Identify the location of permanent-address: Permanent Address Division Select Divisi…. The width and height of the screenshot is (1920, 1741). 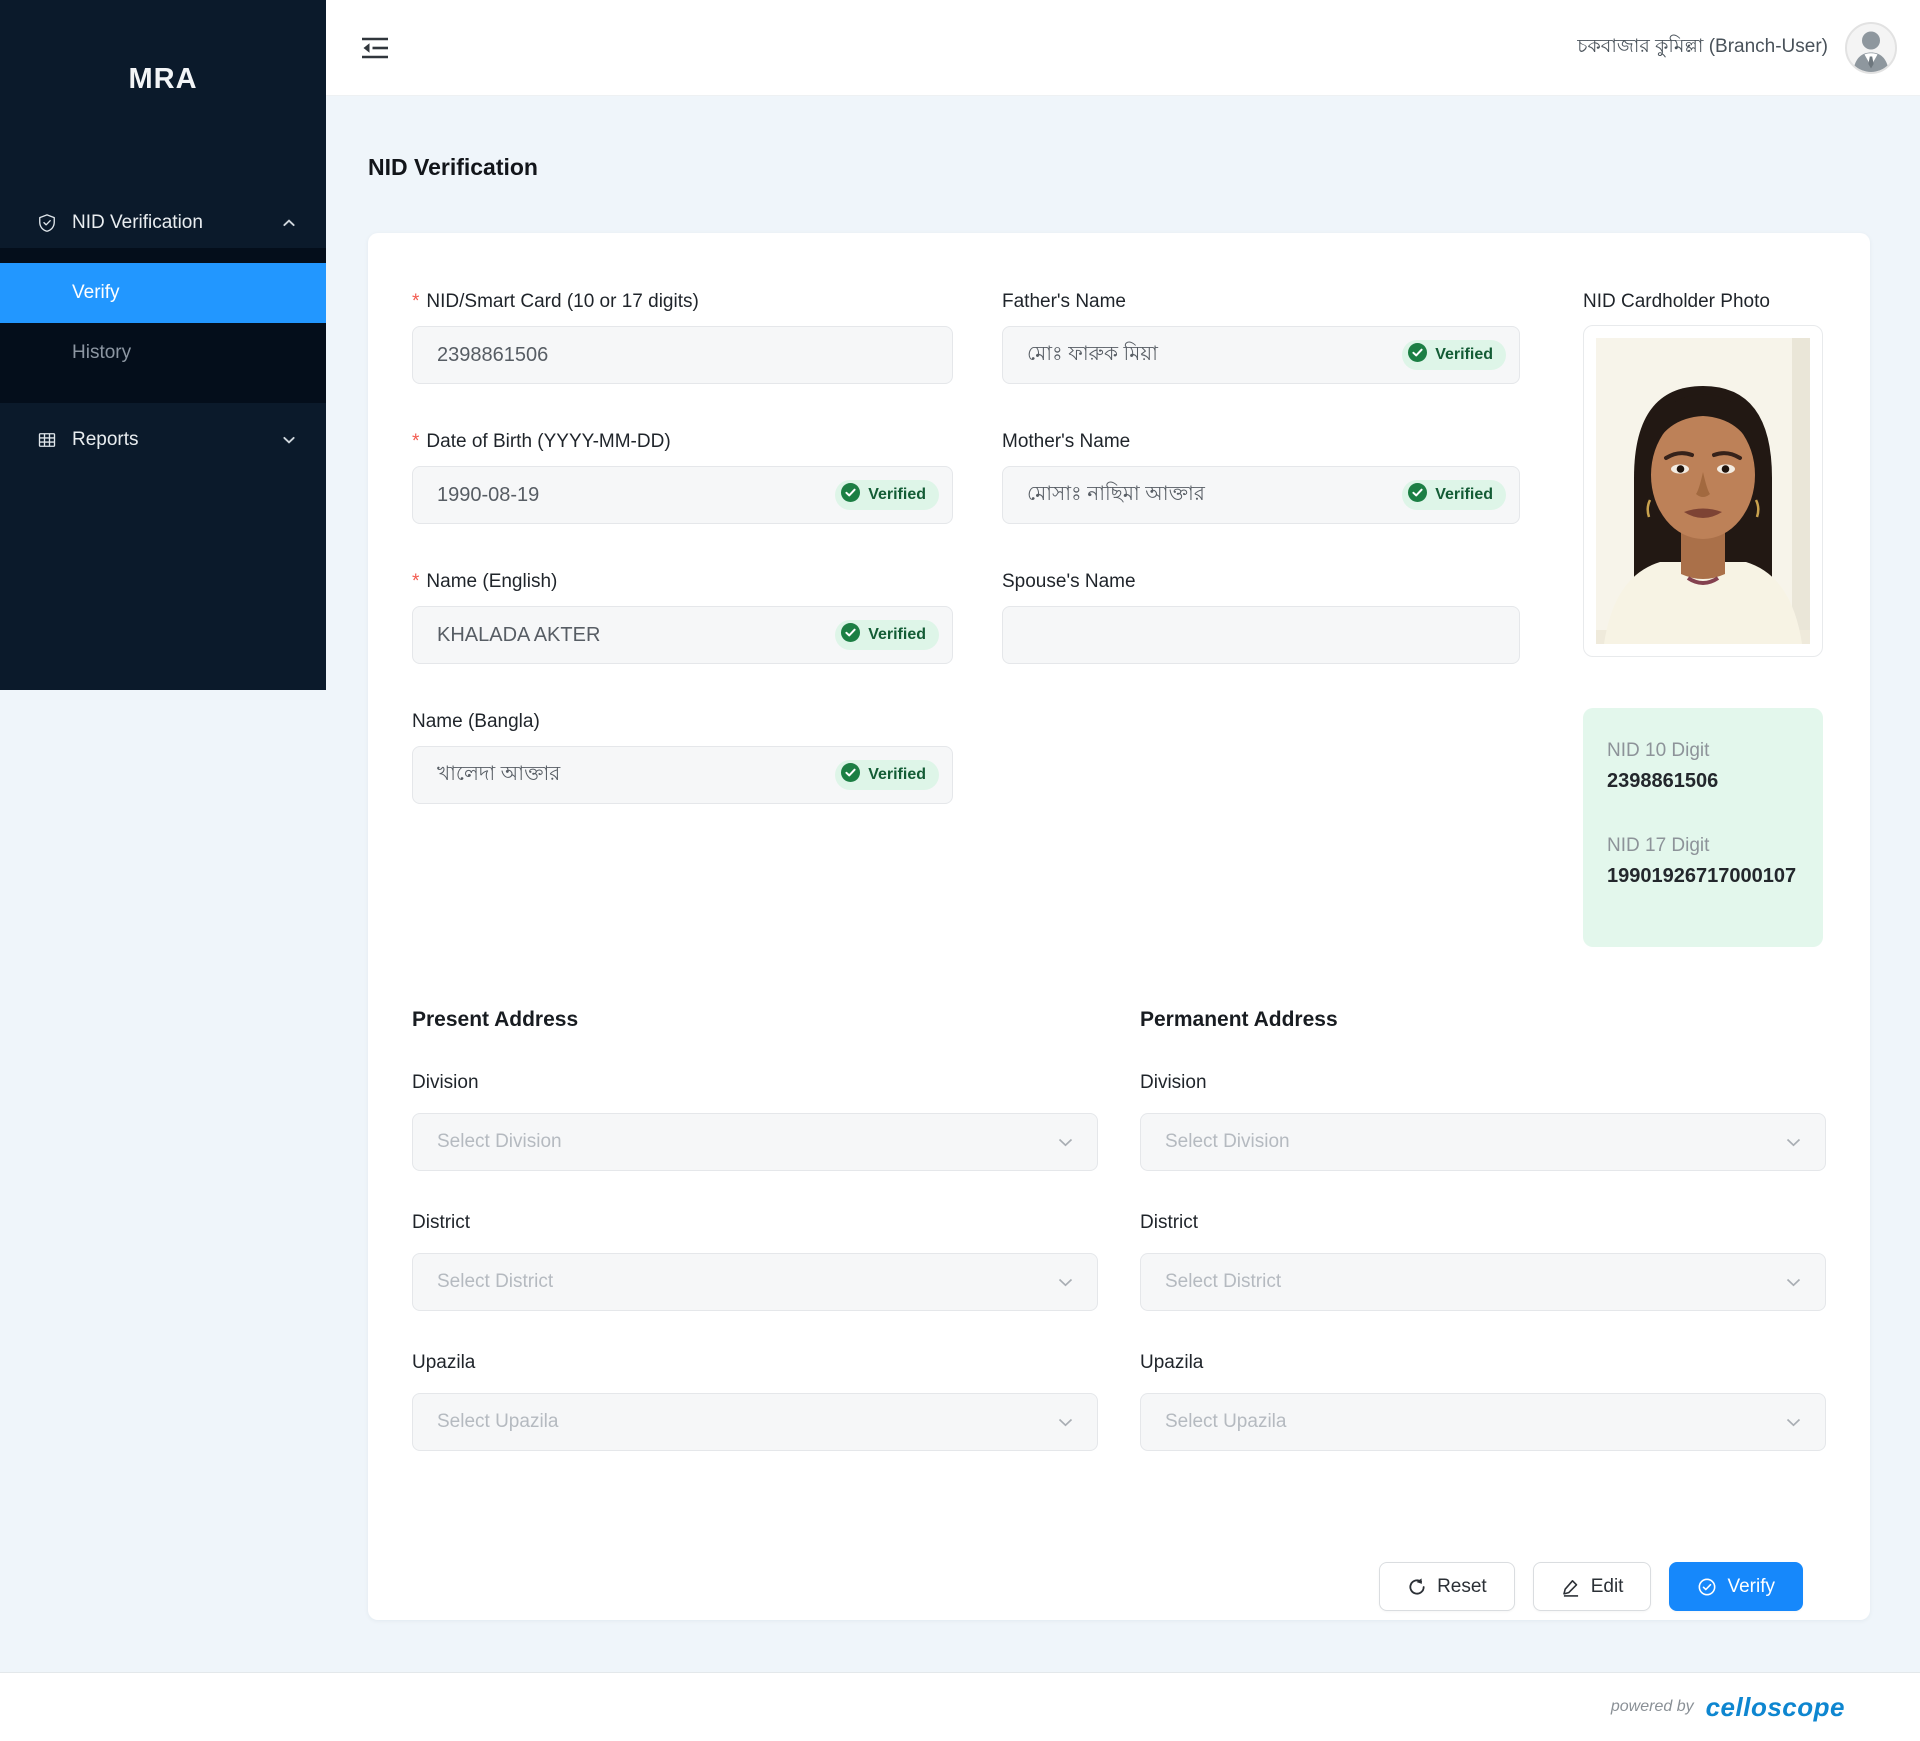
(1483, 1248).